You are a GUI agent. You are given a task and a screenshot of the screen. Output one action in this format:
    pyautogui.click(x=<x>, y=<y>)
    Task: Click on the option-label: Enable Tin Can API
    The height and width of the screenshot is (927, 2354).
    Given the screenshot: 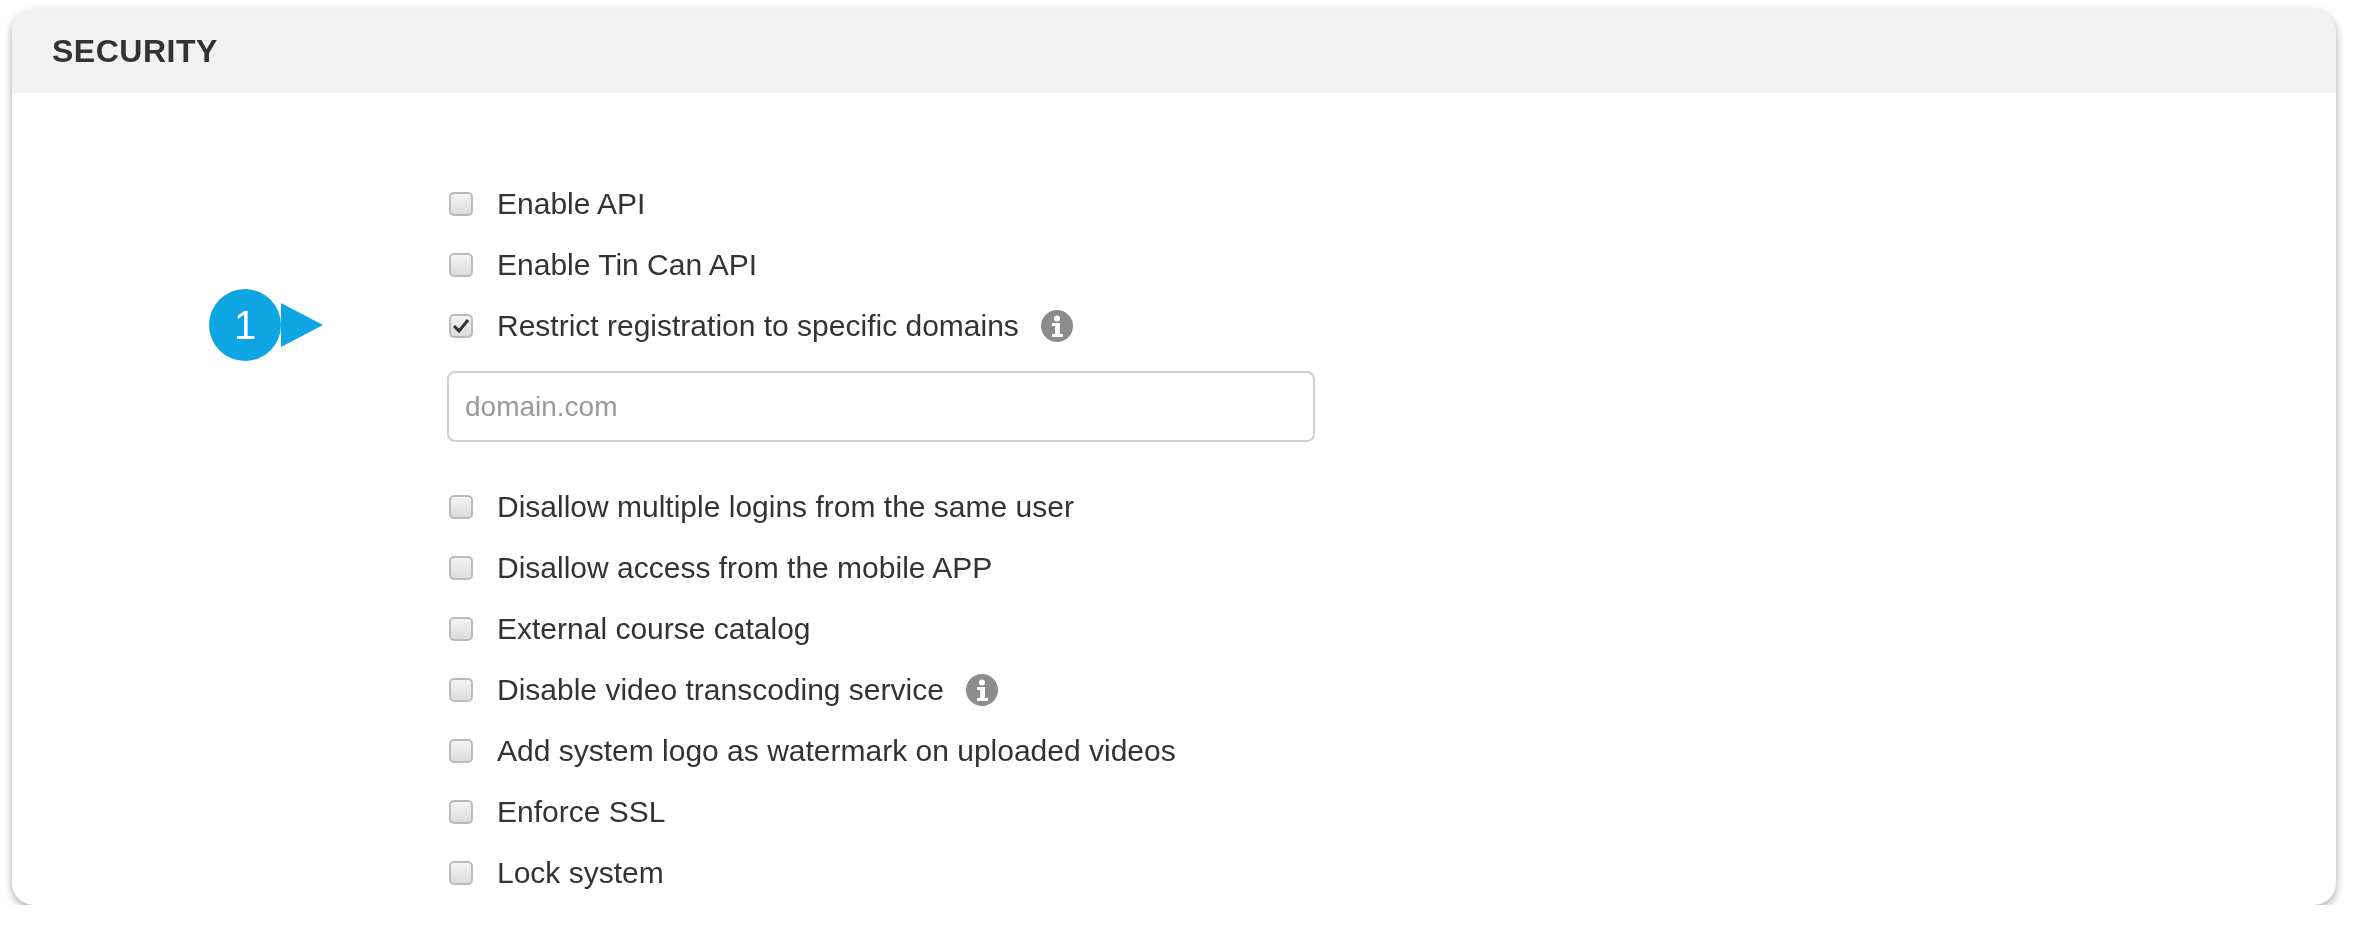 What is the action you would take?
    pyautogui.click(x=627, y=264)
    